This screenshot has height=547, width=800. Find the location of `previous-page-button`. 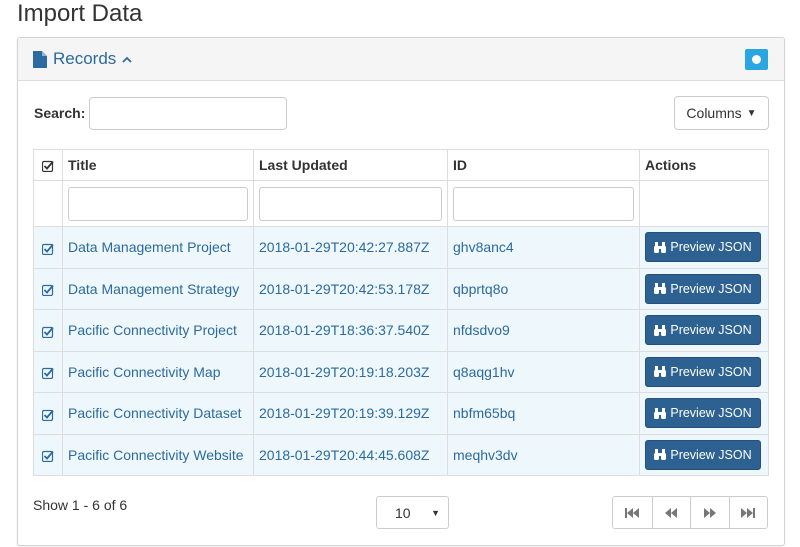

previous-page-button is located at coordinates (670, 512).